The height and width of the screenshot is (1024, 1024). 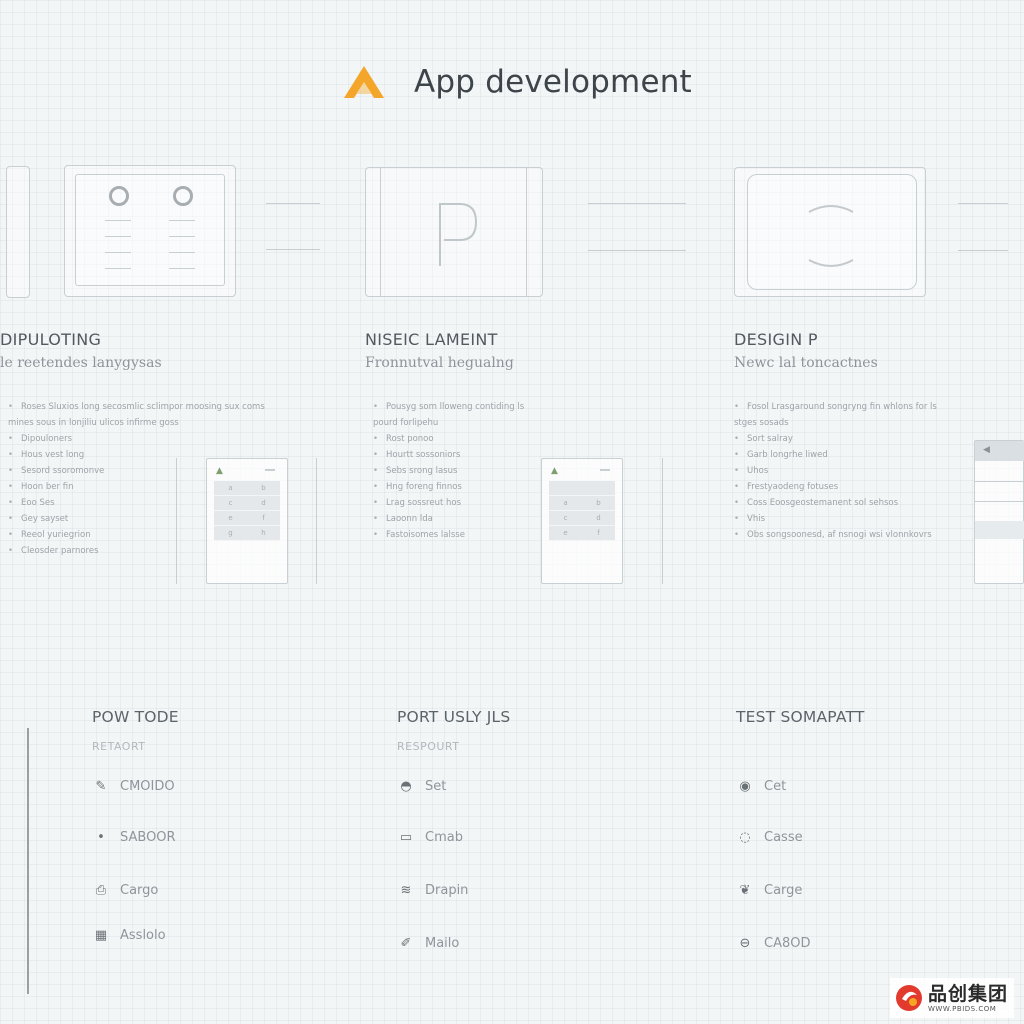 What do you see at coordinates (212, 890) in the screenshot?
I see `list-item: ⎙ Cargo` at bounding box center [212, 890].